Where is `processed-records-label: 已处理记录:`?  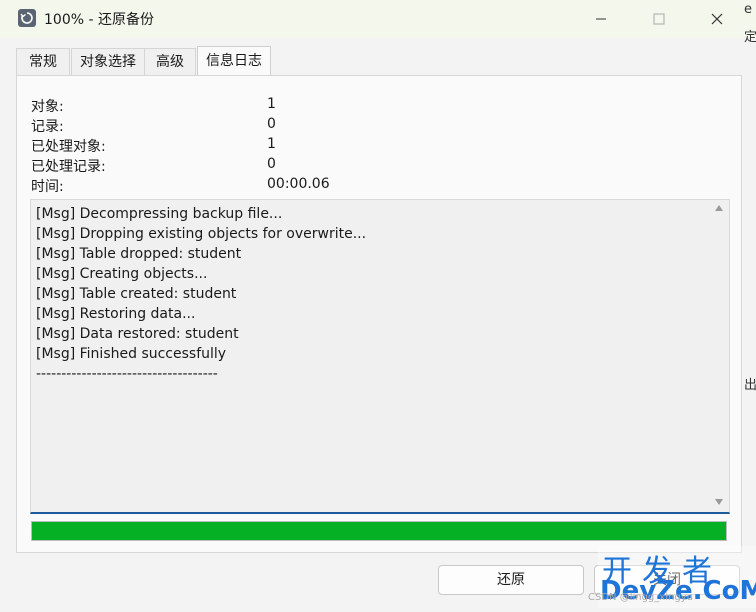 processed-records-label: 已处理记录: is located at coordinates (68, 167).